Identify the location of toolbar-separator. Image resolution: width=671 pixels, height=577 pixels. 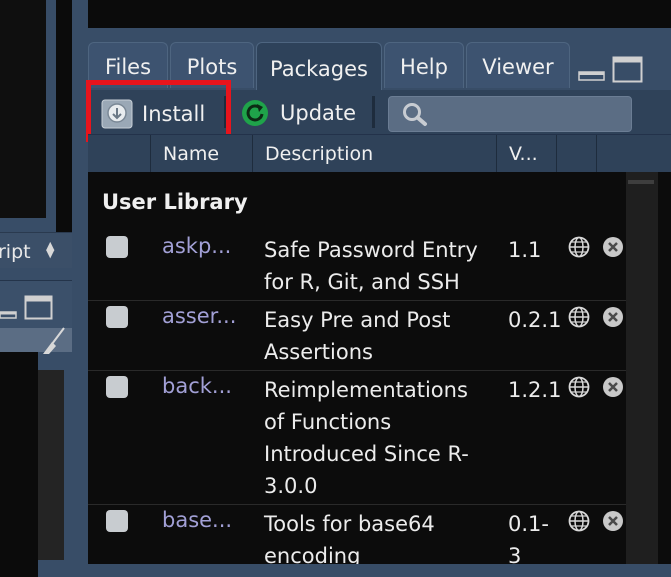
(373, 112).